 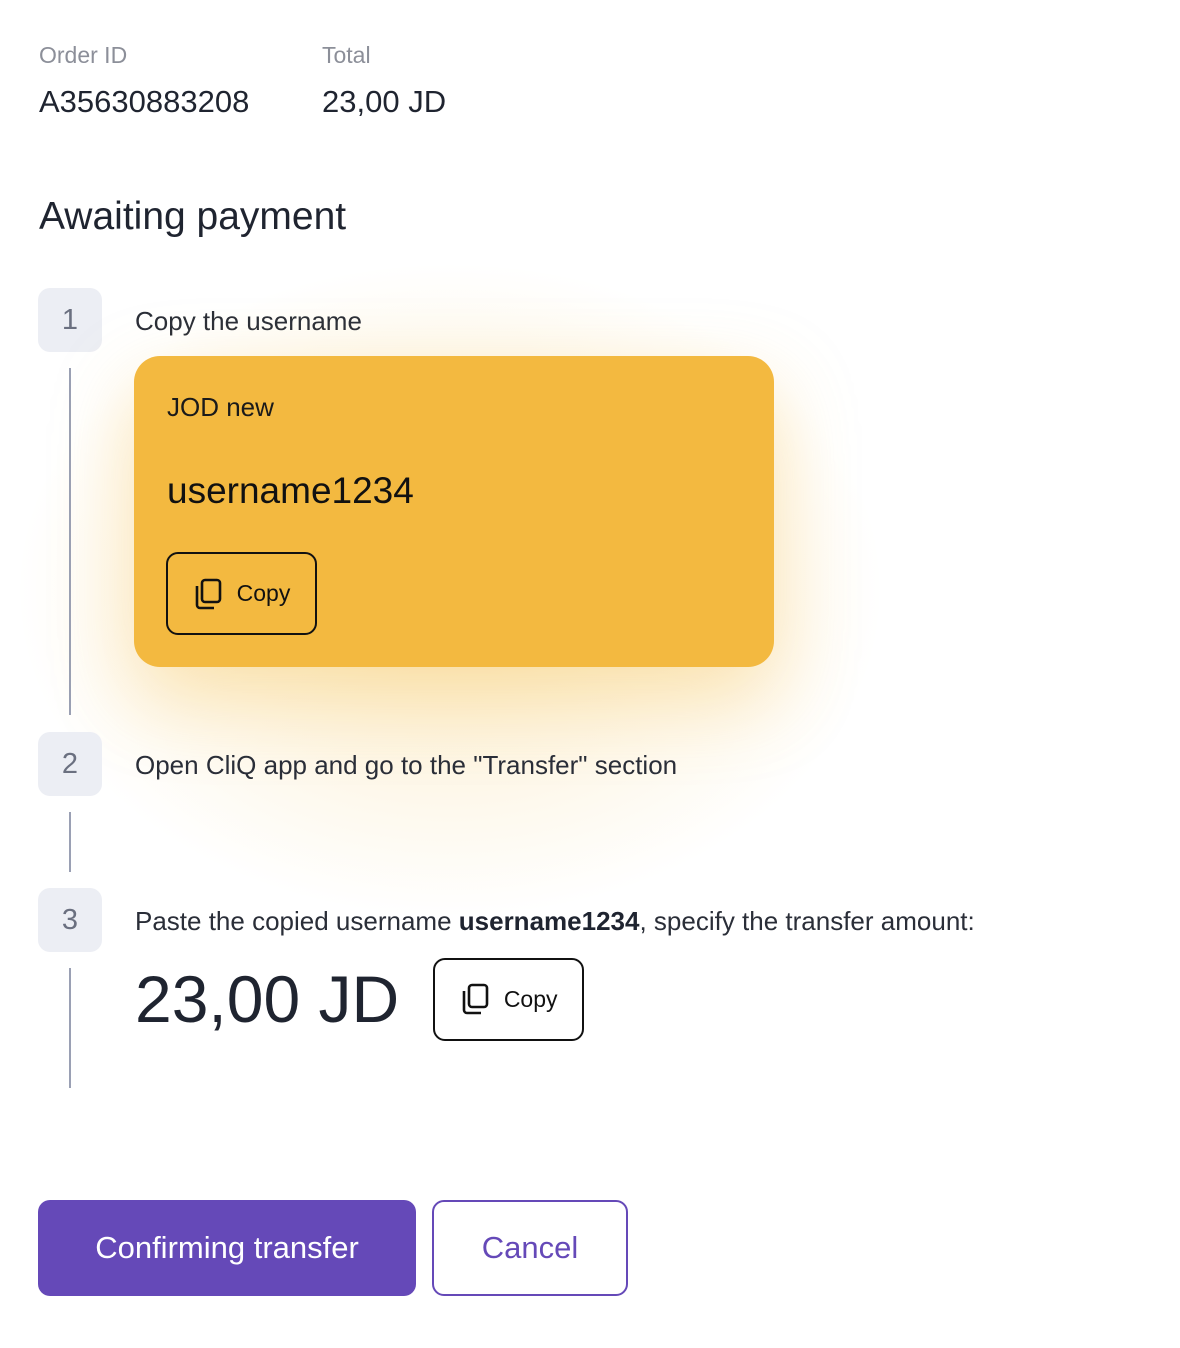 What do you see at coordinates (267, 999) in the screenshot?
I see `transfer-amount: 23,00 JD` at bounding box center [267, 999].